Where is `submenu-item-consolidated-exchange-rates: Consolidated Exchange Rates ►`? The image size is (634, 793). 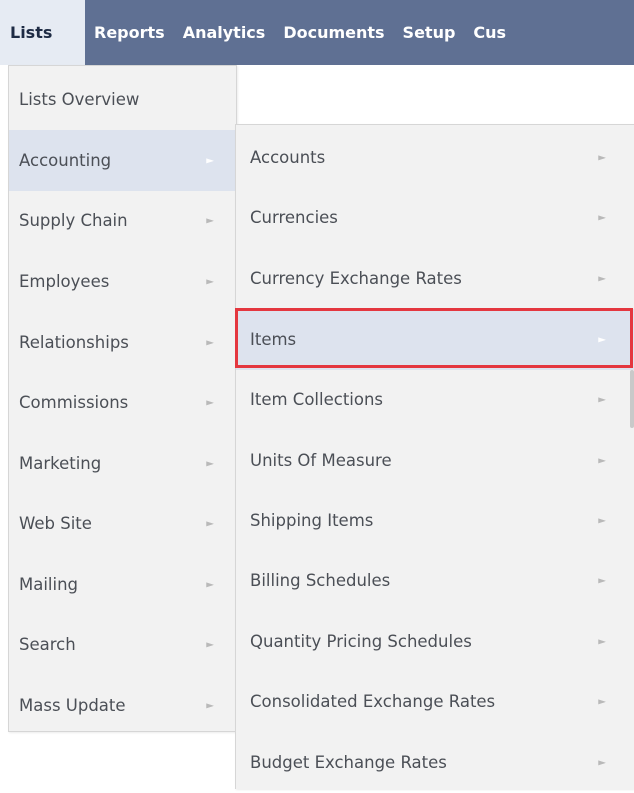
submenu-item-consolidated-exchange-rates: Consolidated Exchange Rates ► is located at coordinates (435, 701).